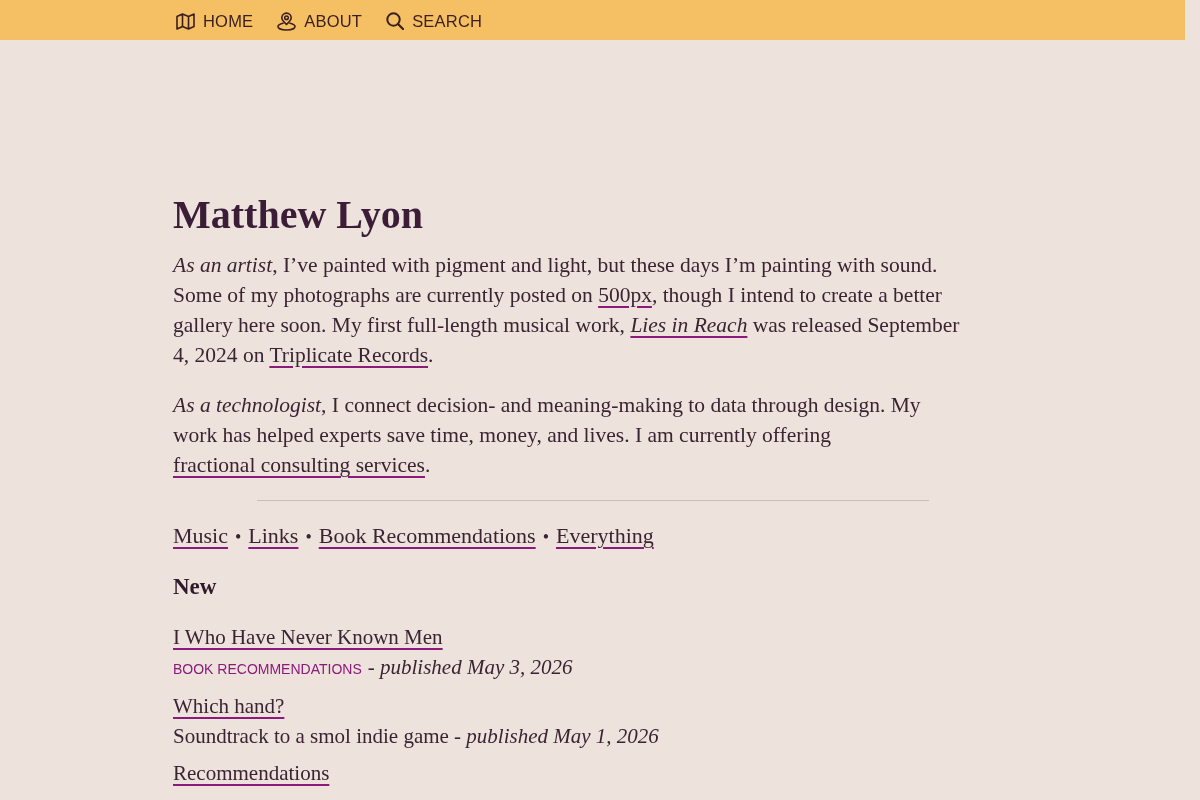 Image resolution: width=1200 pixels, height=800 pixels. Describe the element at coordinates (273, 536) in the screenshot. I see `section-link: Links` at that location.